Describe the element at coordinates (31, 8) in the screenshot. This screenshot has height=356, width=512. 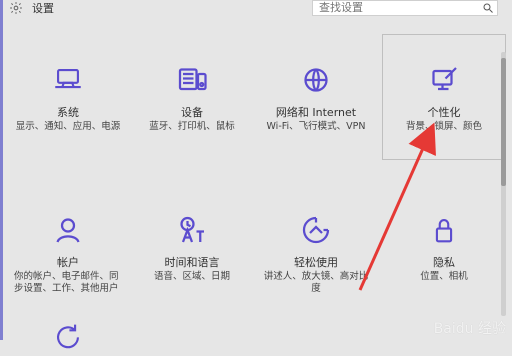
I see `settings-header: 设置` at that location.